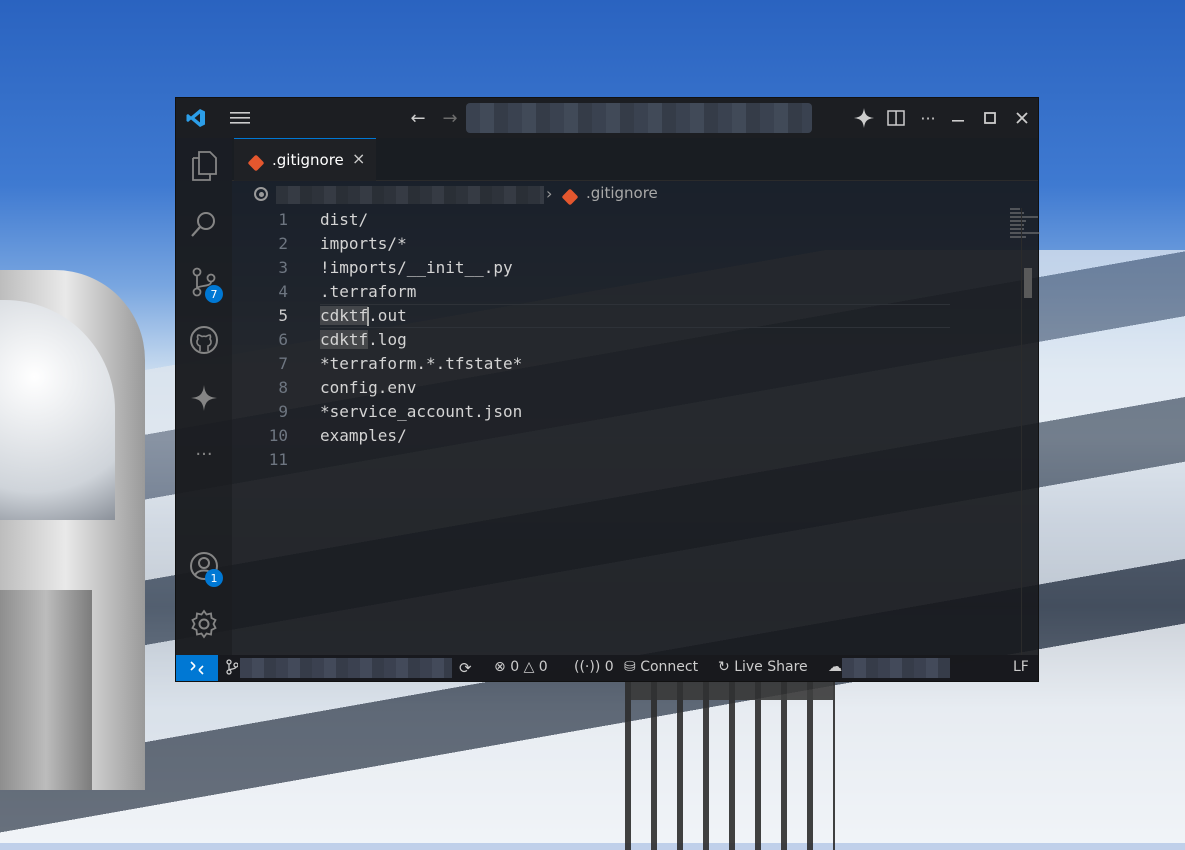 This screenshot has height=850, width=1185. Describe the element at coordinates (214, 578) in the screenshot. I see `accounts-badge: 1` at that location.